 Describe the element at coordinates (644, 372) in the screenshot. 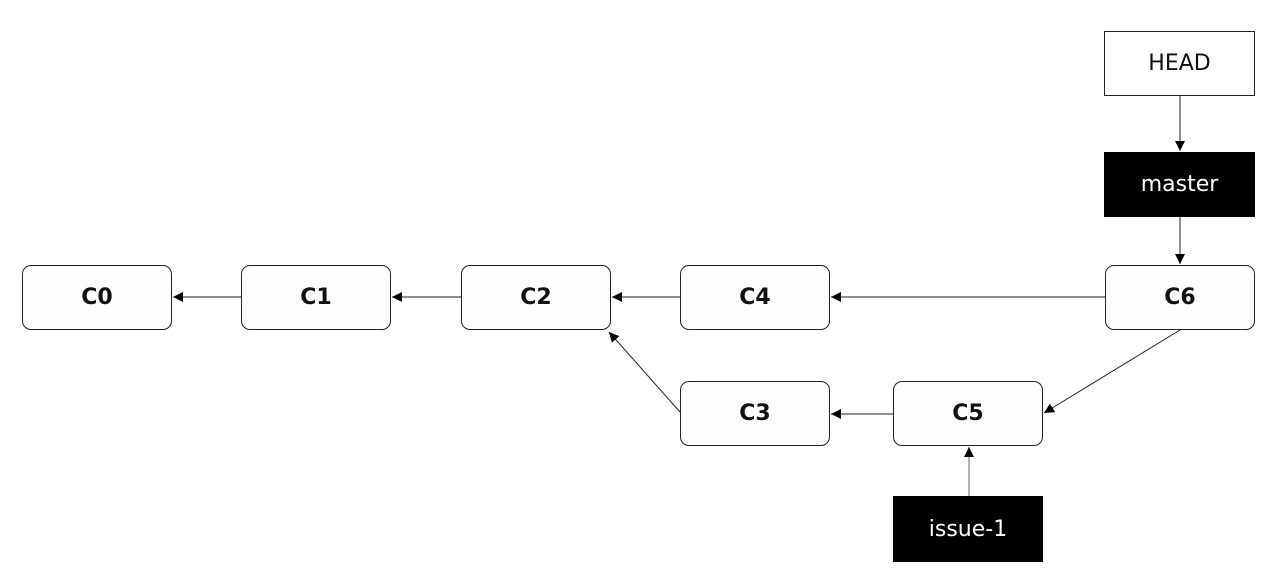

I see `edge-c3-c2` at that location.